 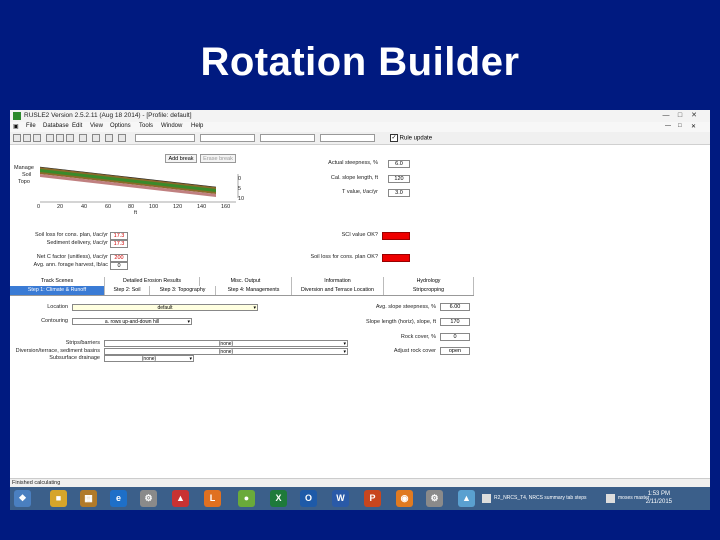 I want to click on slide-title: Rotation Builder, so click(x=360, y=62).